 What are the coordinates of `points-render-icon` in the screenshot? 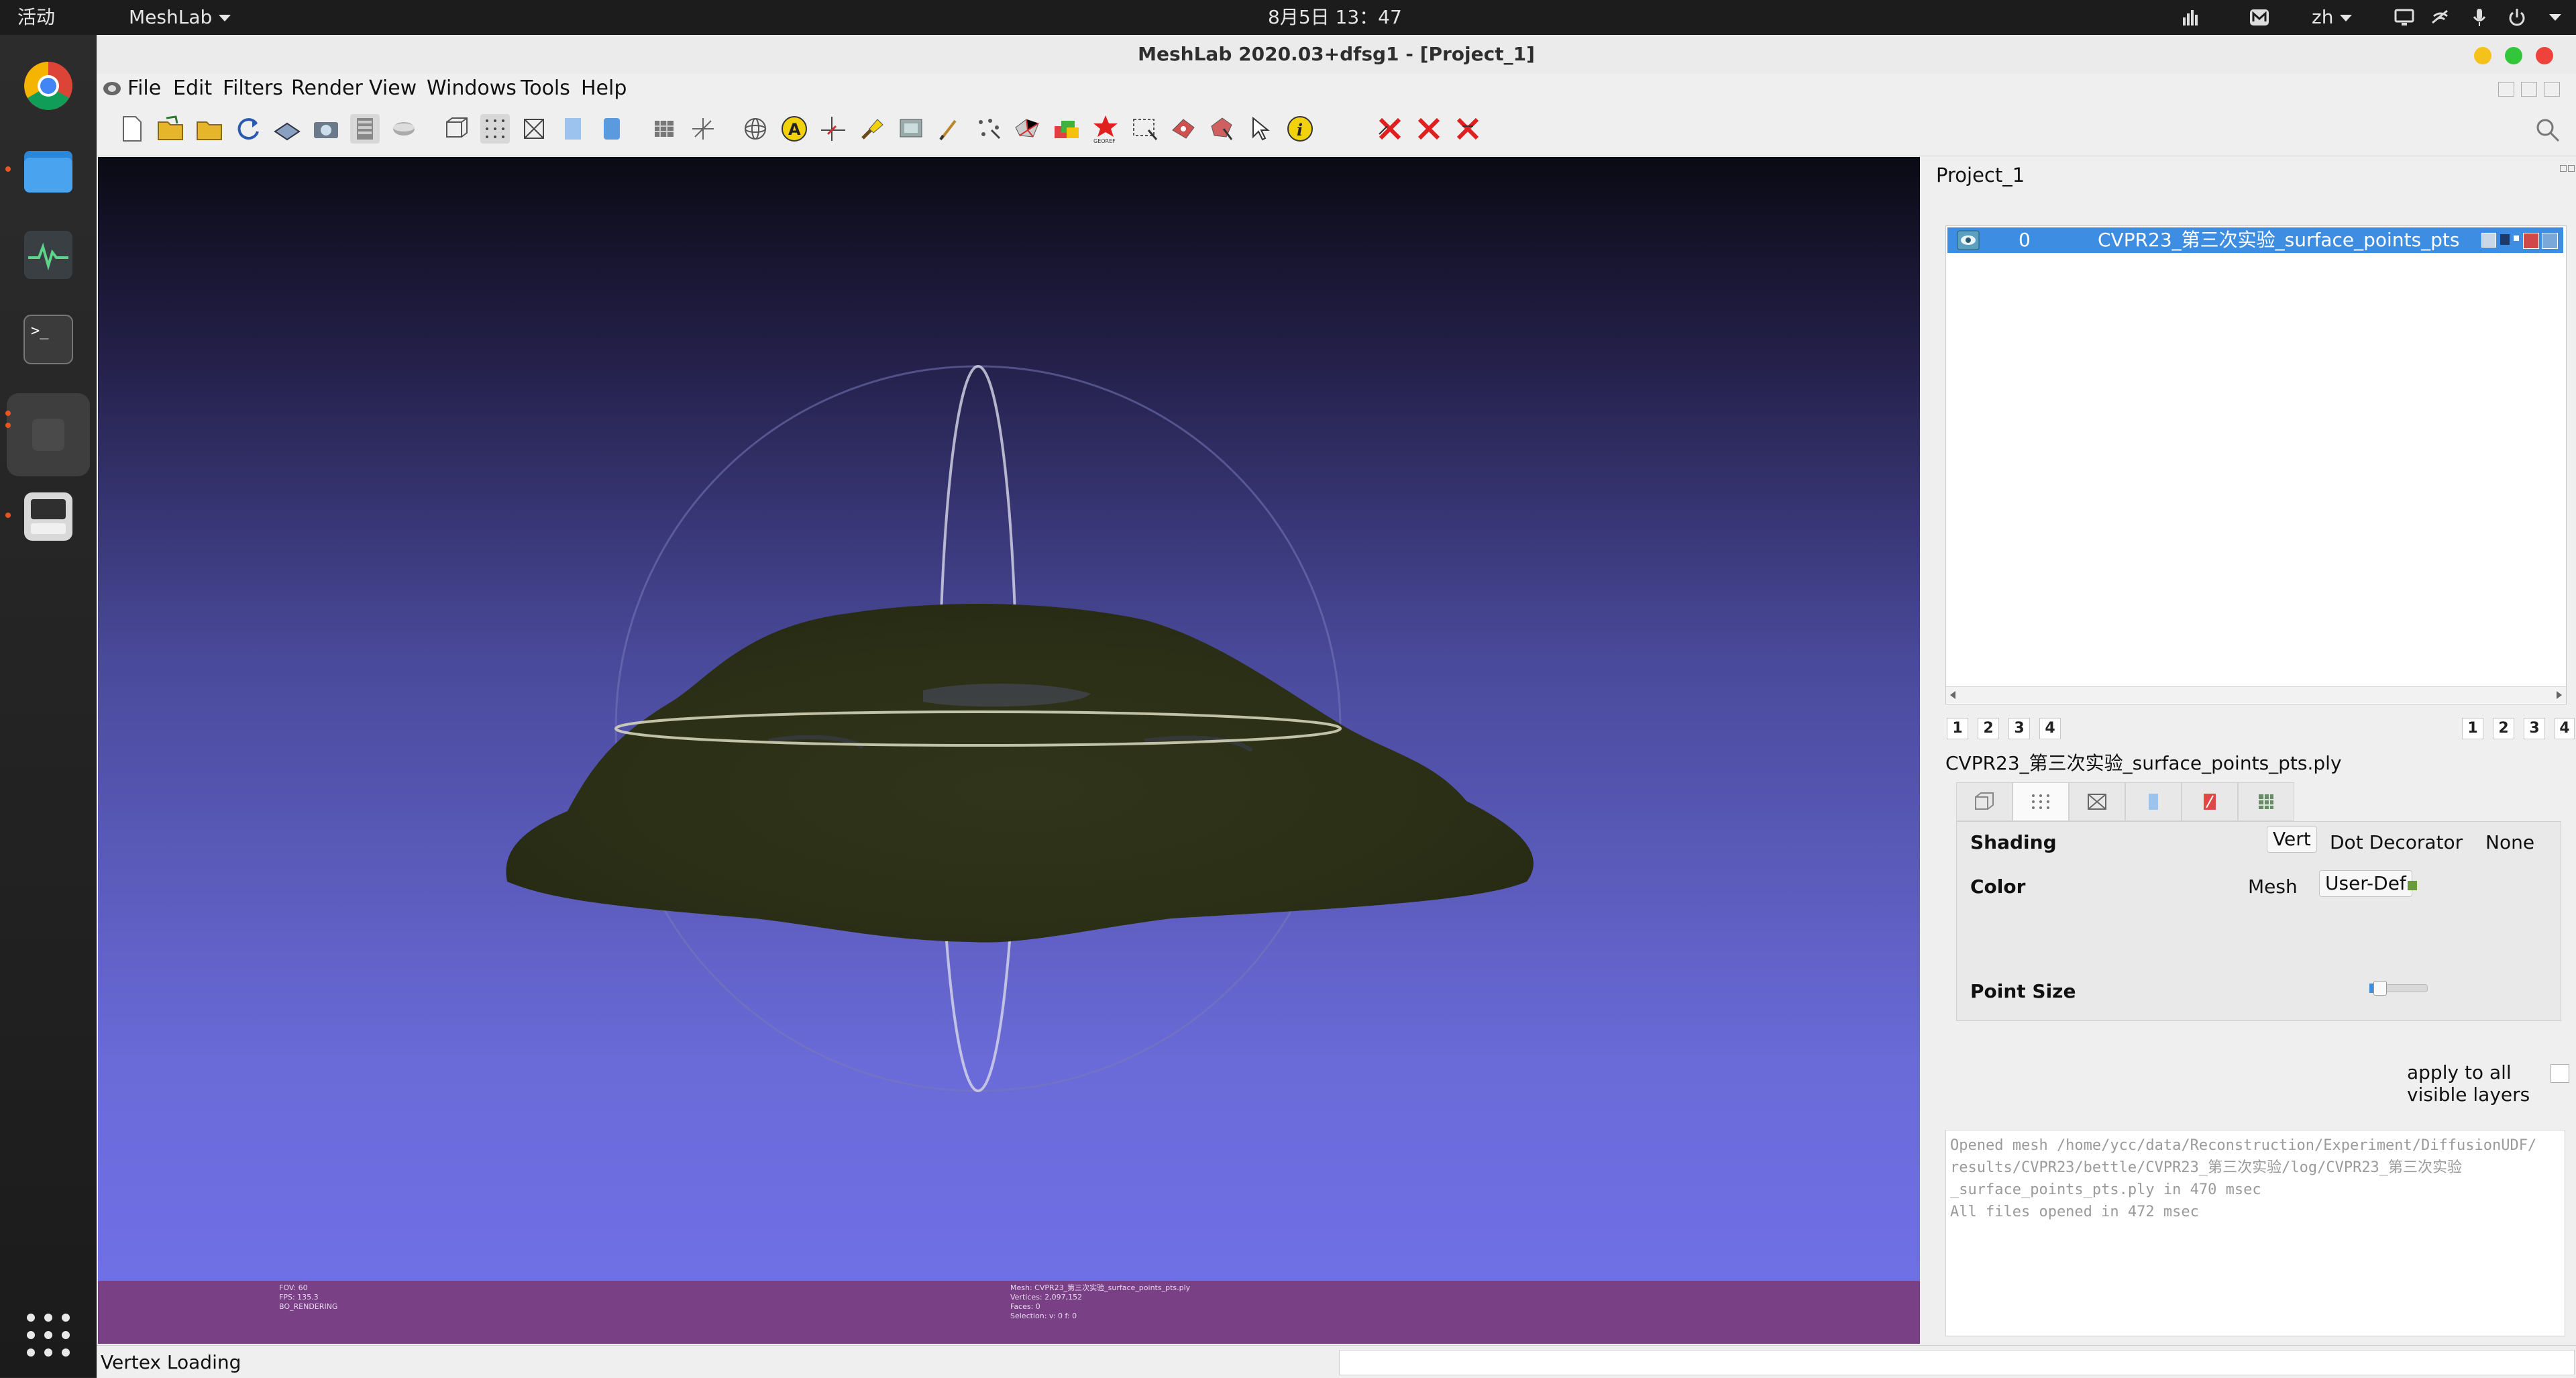 It's located at (495, 129).